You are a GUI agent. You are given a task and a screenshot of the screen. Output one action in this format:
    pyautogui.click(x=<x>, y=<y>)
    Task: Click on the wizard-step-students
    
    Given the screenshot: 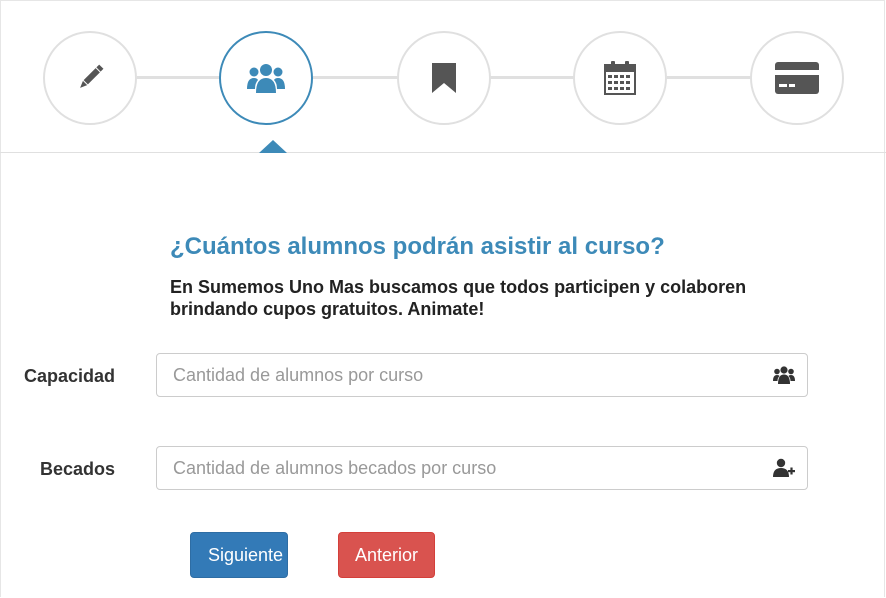 What is the action you would take?
    pyautogui.click(x=266, y=78)
    